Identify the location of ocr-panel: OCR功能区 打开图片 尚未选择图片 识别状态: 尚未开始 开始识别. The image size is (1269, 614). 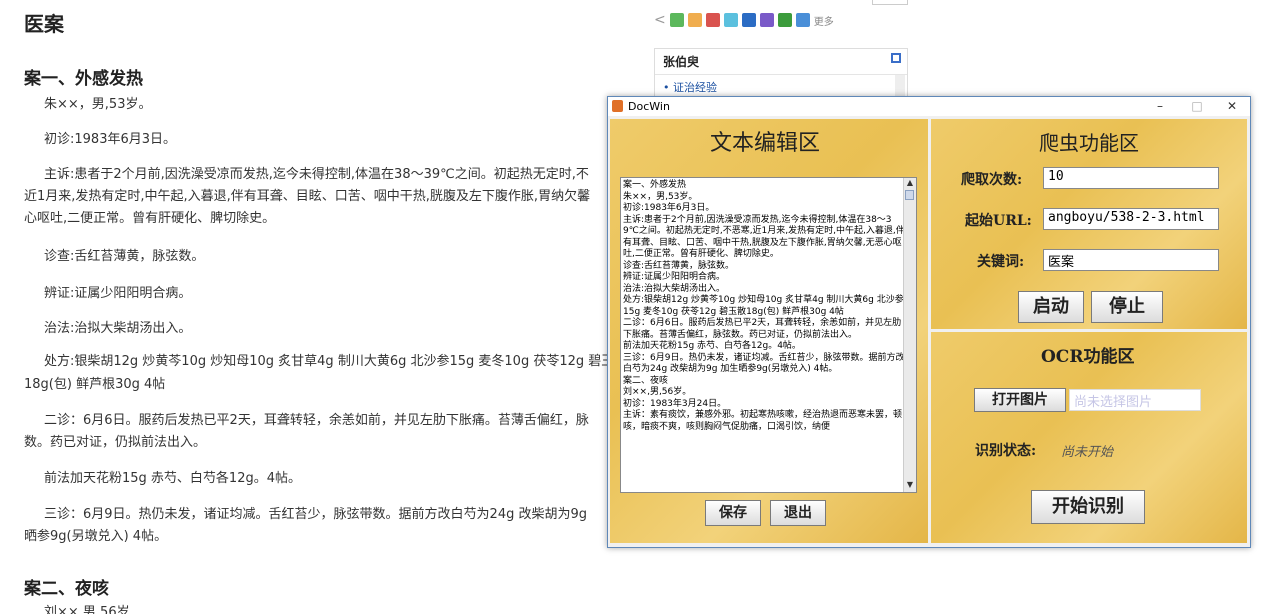
(1089, 437).